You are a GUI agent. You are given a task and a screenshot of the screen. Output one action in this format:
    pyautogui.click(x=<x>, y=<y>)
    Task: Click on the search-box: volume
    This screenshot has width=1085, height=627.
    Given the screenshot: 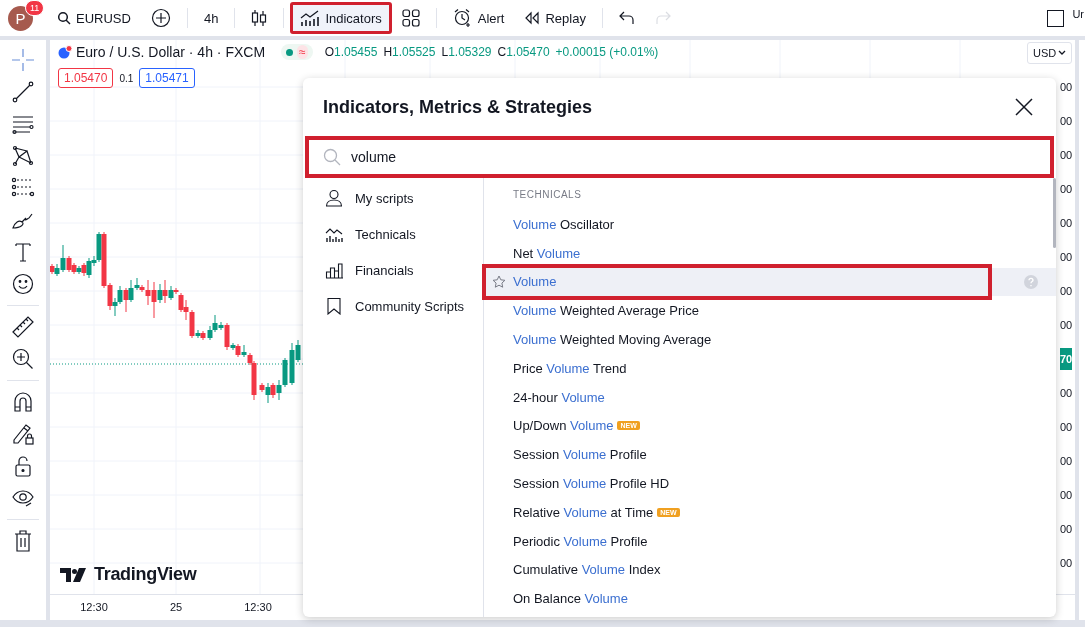 What is the action you would take?
    pyautogui.click(x=679, y=157)
    